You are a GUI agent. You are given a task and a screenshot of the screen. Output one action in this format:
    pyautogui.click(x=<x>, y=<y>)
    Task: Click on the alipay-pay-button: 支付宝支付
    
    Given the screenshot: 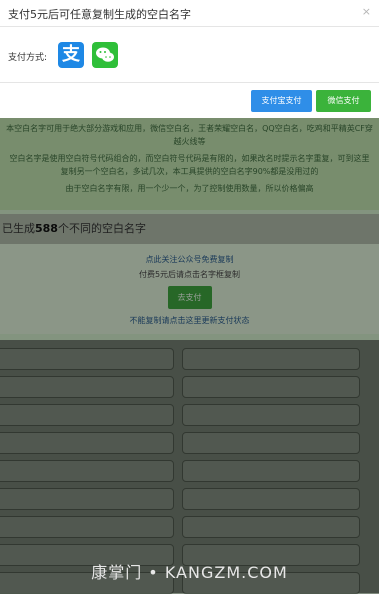 What is the action you would take?
    pyautogui.click(x=281, y=101)
    